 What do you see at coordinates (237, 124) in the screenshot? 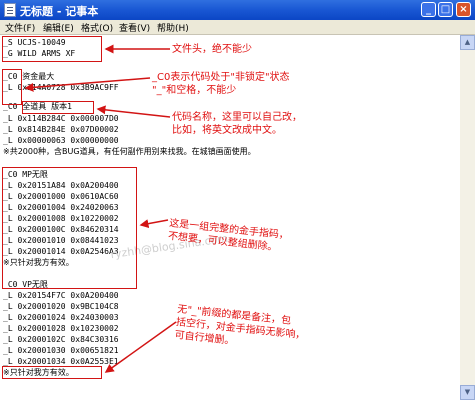
I see `name-annotation: 代码名称，这里可以自己改， 比如，将英文改成中文。` at bounding box center [237, 124].